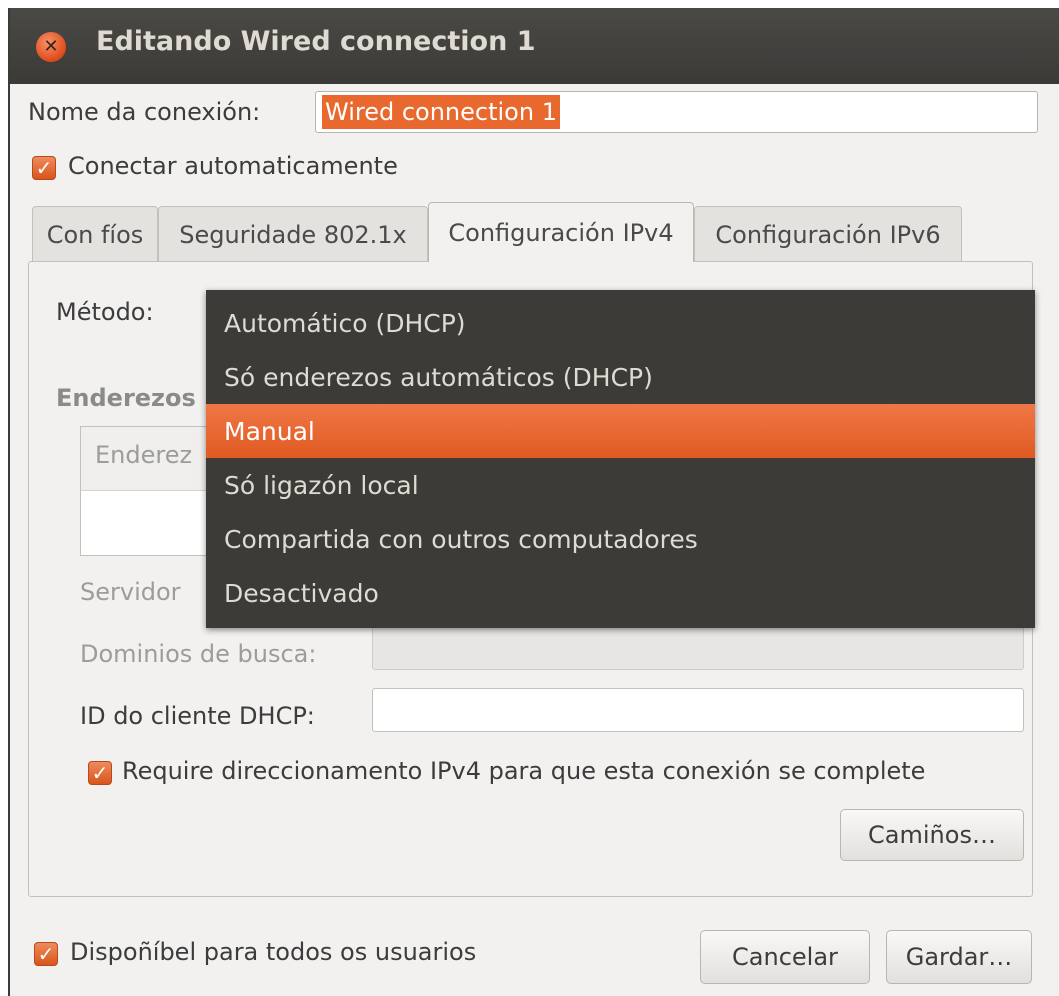  What do you see at coordinates (828, 234) in the screenshot?
I see `tab-ipv6-settings: Configuración IPv6` at bounding box center [828, 234].